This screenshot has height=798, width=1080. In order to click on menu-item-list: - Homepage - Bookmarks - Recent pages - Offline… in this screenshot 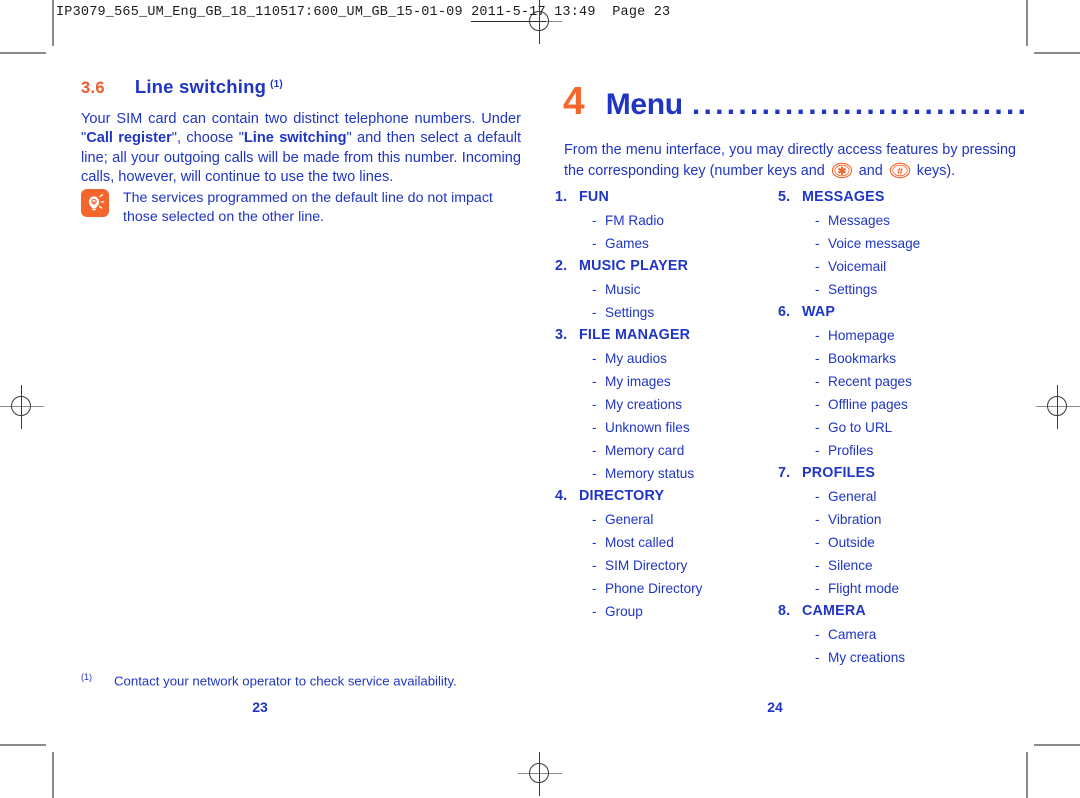, I will do `click(889, 393)`.